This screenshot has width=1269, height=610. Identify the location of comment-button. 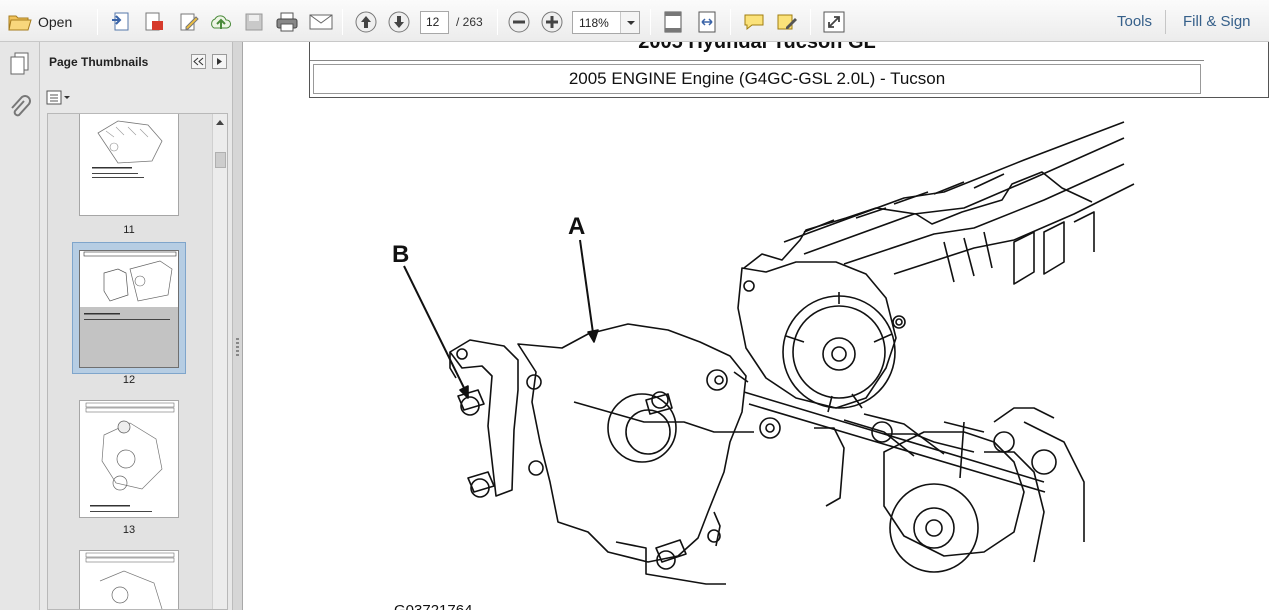
(754, 22).